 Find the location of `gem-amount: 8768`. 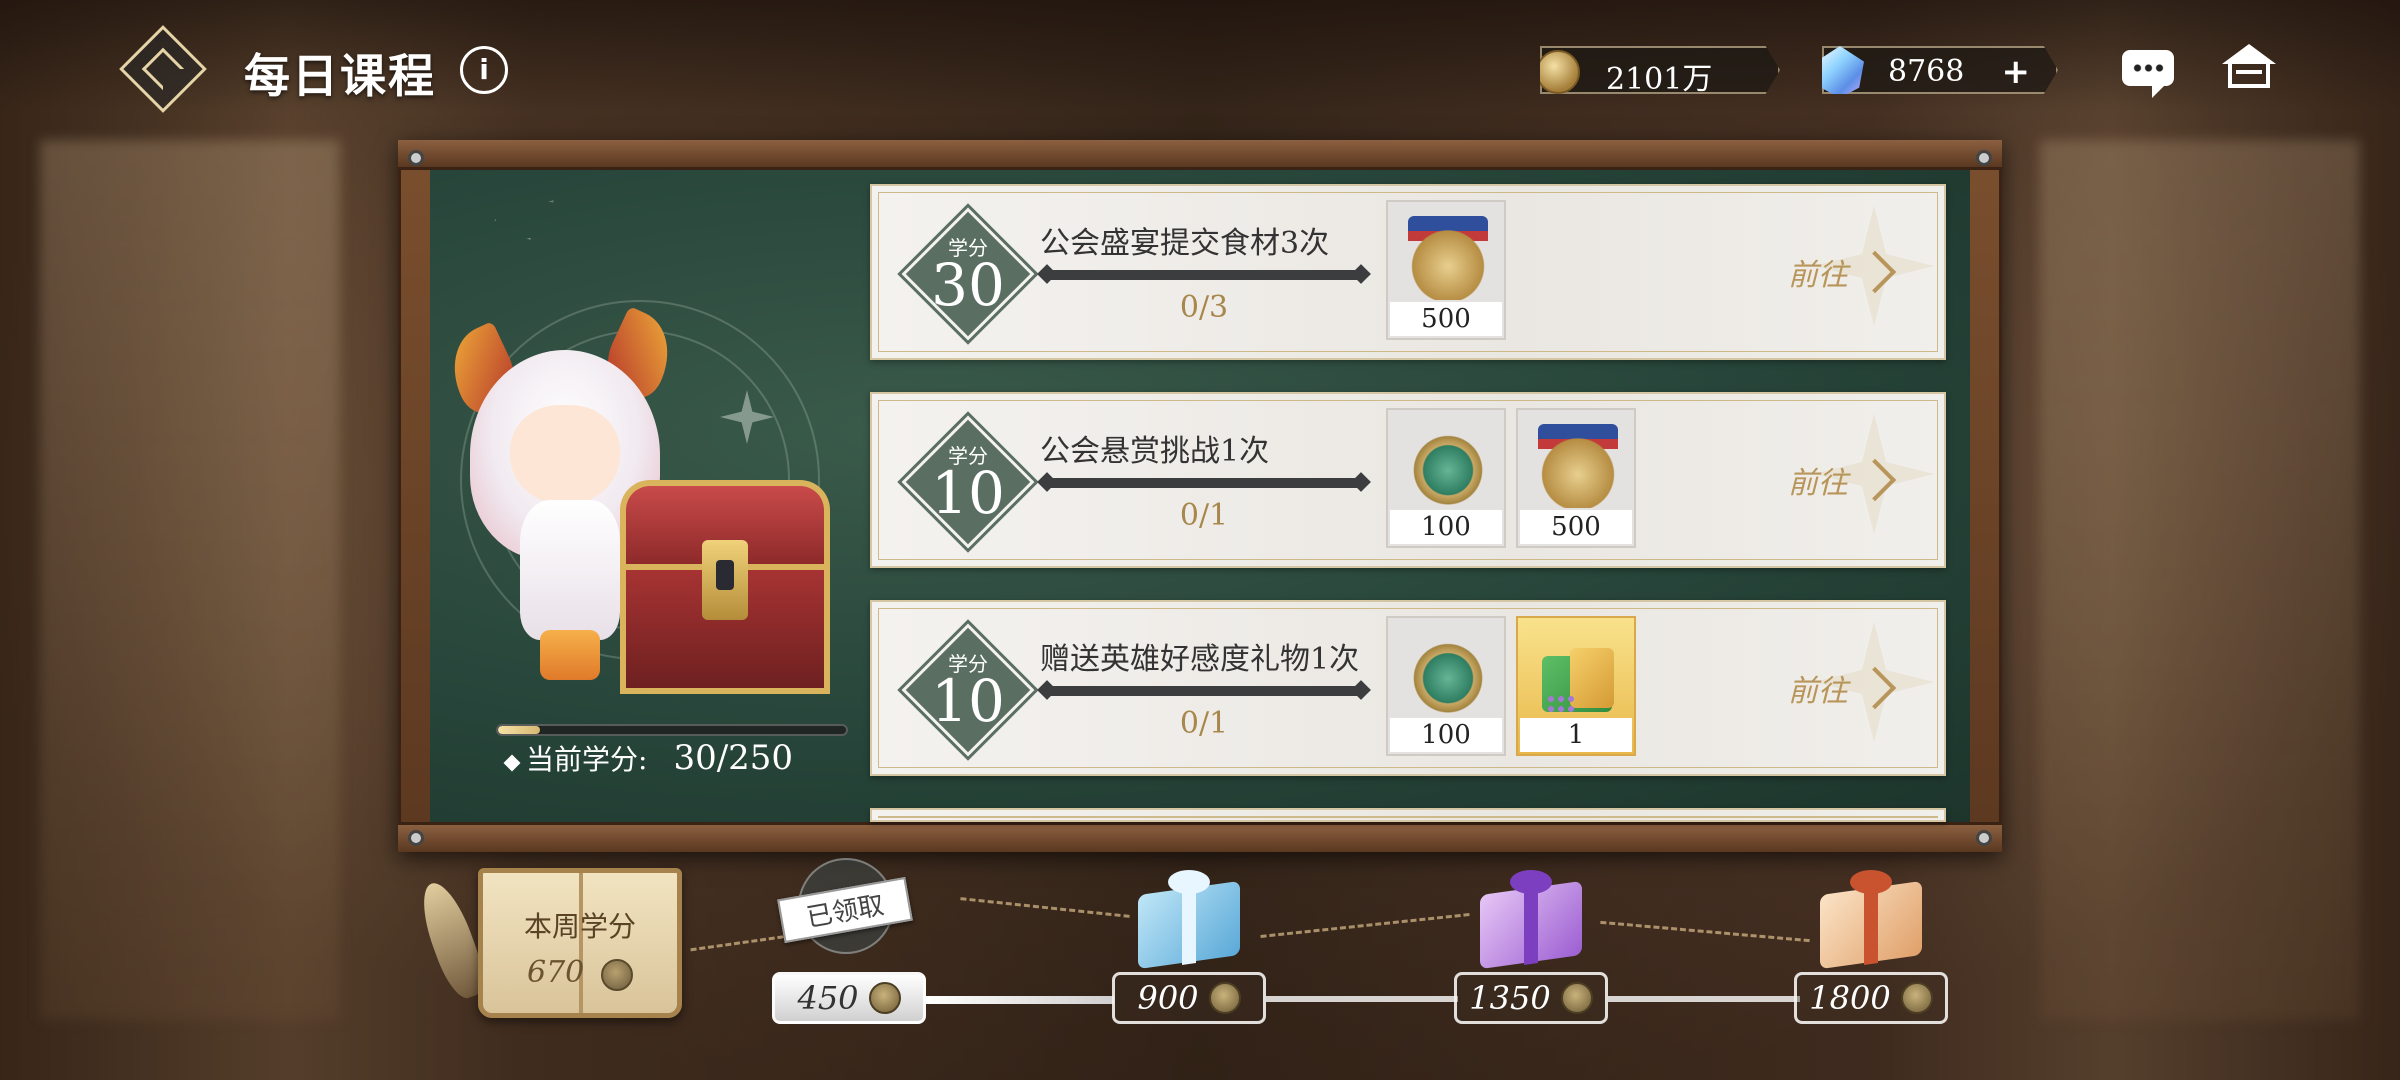

gem-amount: 8768 is located at coordinates (1926, 71).